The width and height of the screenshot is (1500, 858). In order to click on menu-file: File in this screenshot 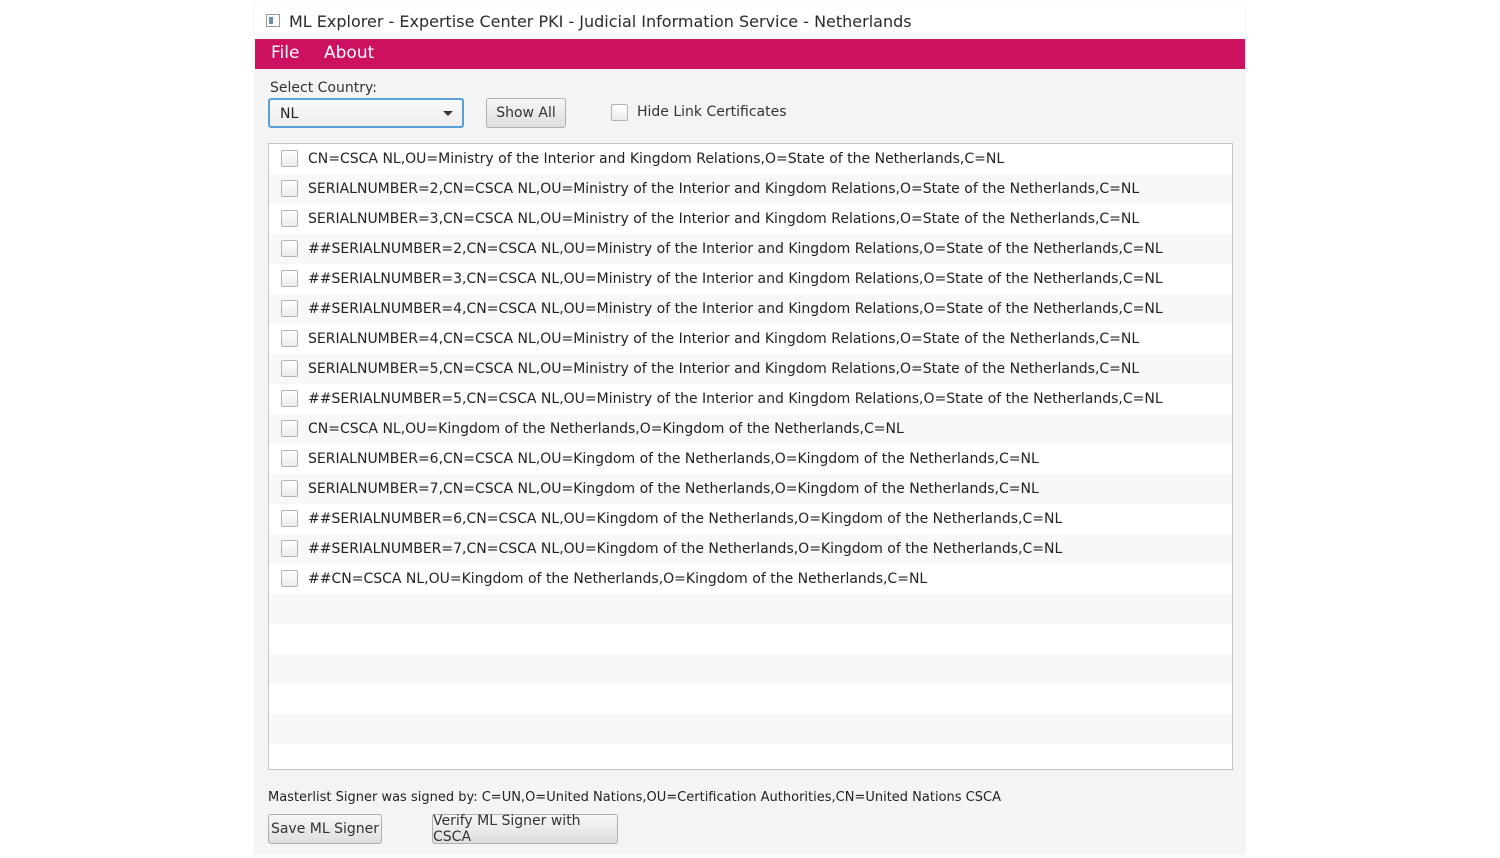, I will do `click(285, 53)`.